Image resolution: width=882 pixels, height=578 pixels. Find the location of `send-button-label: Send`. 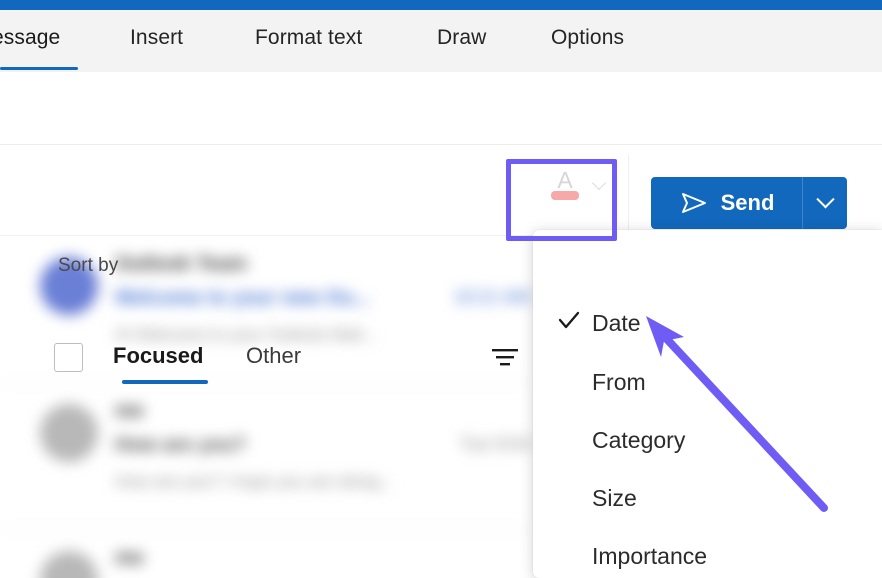

send-button-label: Send is located at coordinates (747, 202).